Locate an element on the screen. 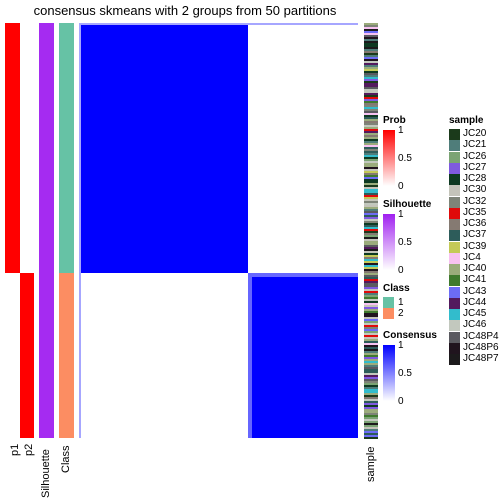 The width and height of the screenshot is (504, 504). silhouette-tick: 0 is located at coordinates (401, 270).